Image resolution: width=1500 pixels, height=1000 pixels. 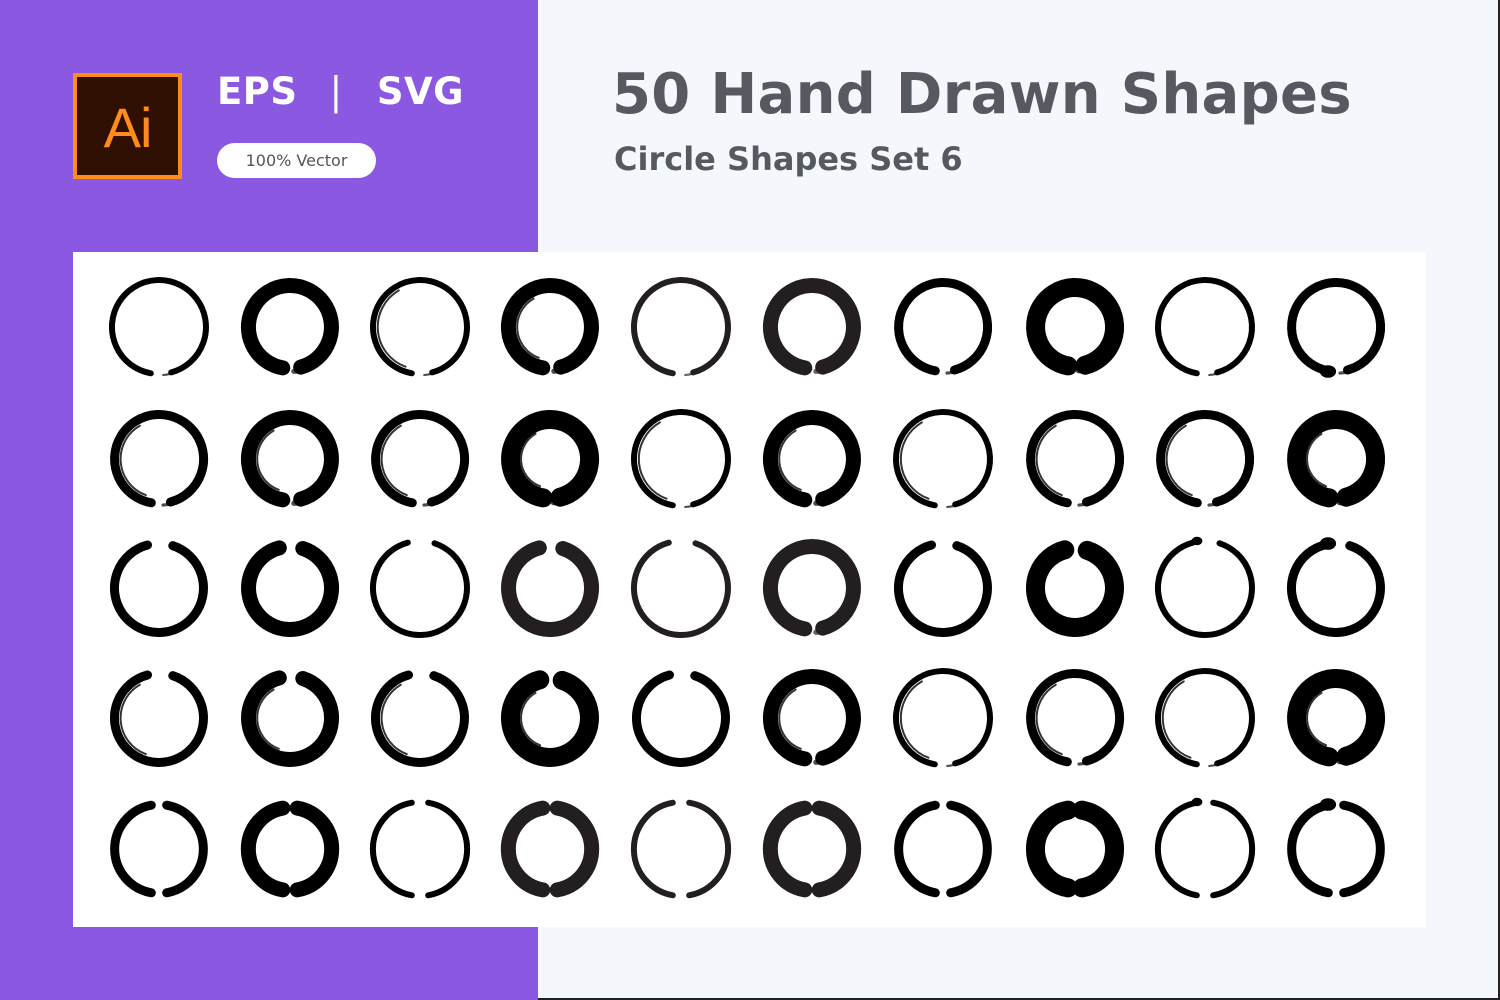 I want to click on file-formats: EPS | SVG, so click(x=340, y=91).